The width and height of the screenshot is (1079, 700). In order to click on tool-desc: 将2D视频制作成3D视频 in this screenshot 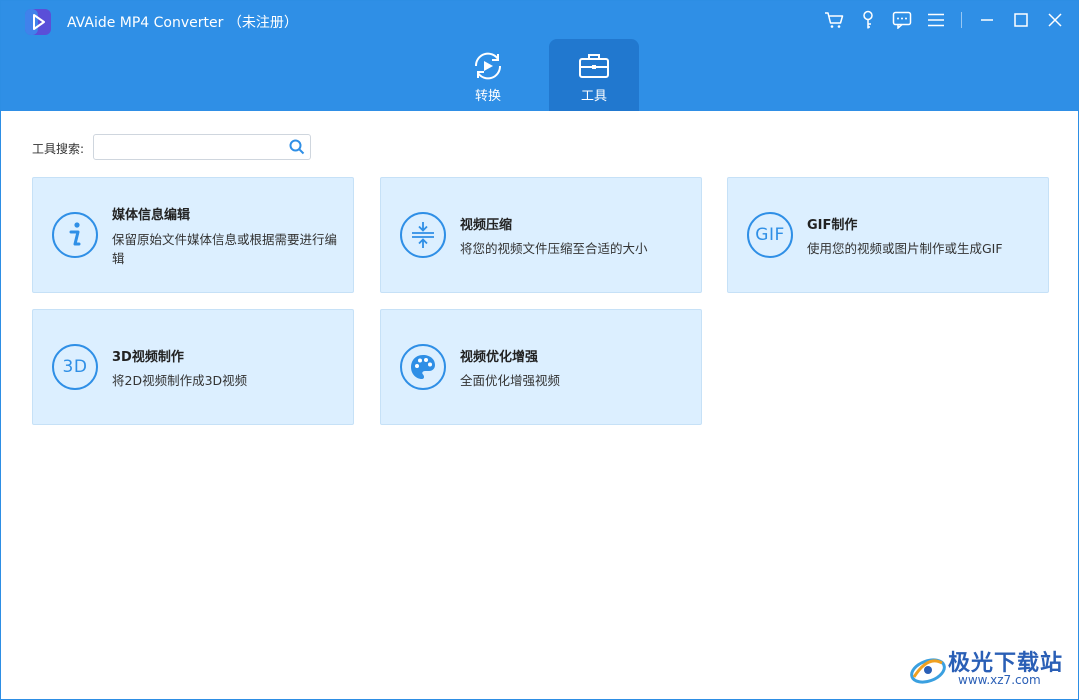, I will do `click(180, 380)`.